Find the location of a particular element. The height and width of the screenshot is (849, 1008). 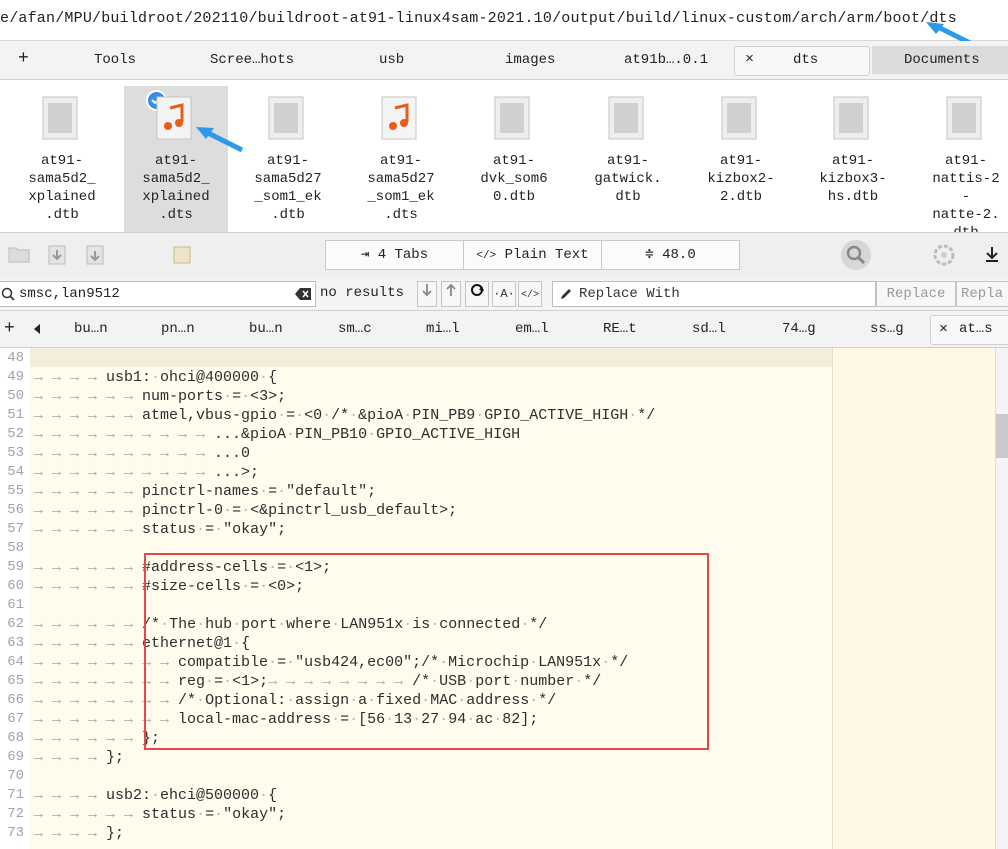

tab-at91b: at91b….0.1 is located at coordinates (666, 60).